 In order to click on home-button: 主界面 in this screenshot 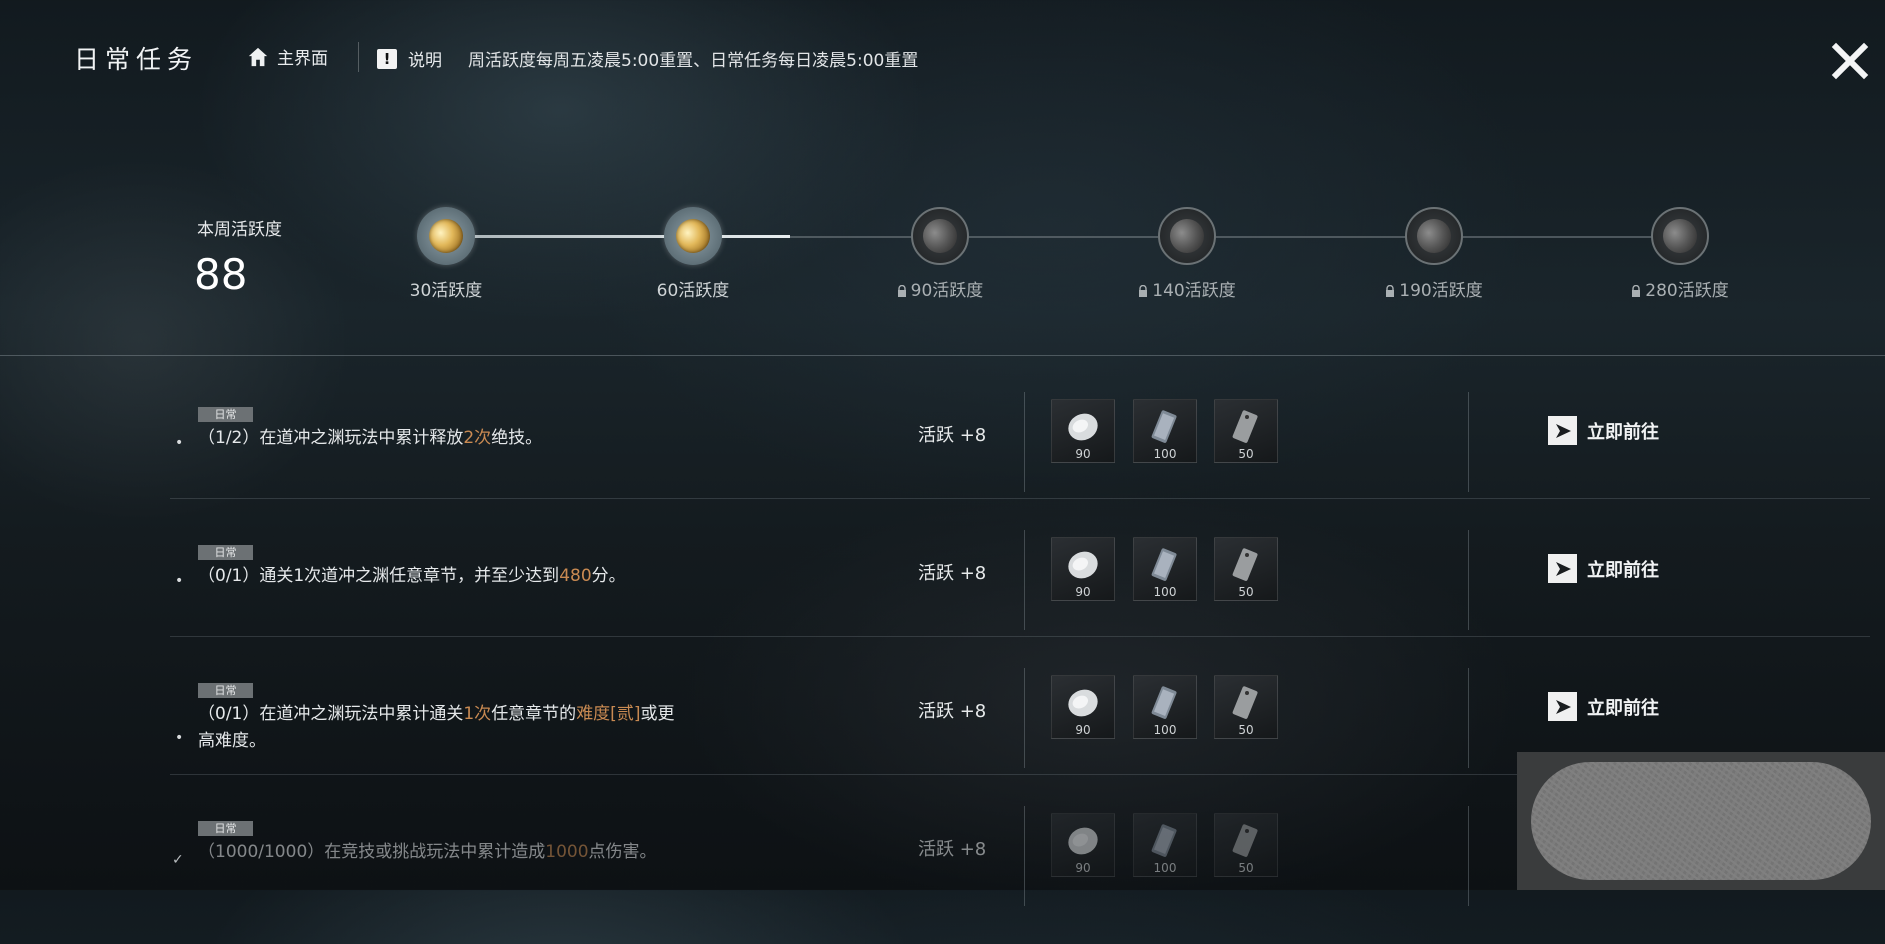, I will do `click(287, 56)`.